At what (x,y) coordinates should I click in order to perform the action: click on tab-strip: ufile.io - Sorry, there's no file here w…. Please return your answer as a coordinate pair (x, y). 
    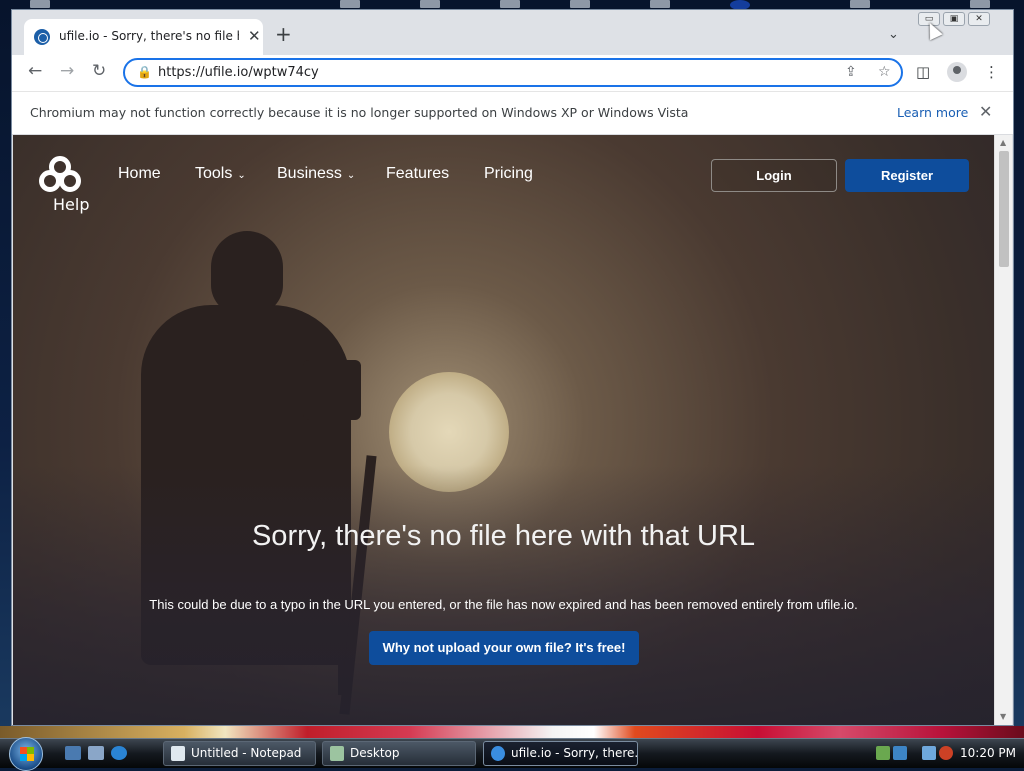
    Looking at the image, I should click on (512, 32).